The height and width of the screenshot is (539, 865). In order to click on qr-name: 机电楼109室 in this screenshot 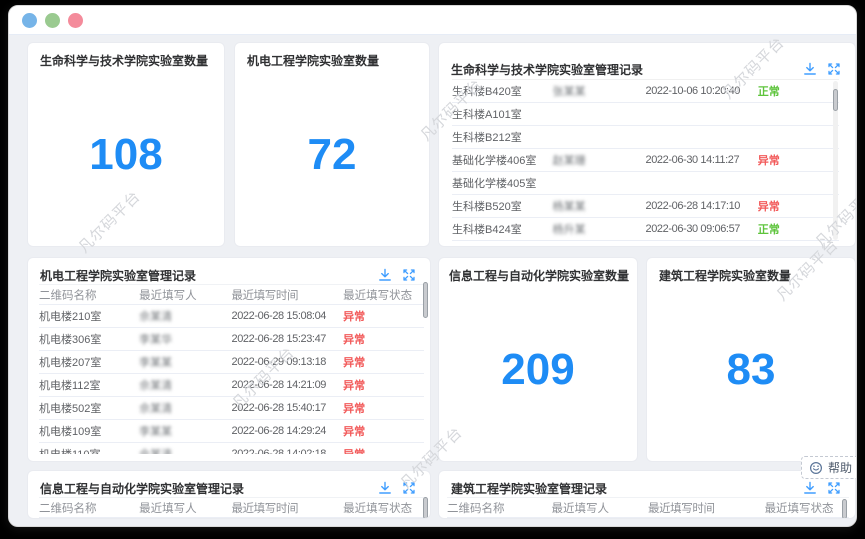, I will do `click(70, 432)`.